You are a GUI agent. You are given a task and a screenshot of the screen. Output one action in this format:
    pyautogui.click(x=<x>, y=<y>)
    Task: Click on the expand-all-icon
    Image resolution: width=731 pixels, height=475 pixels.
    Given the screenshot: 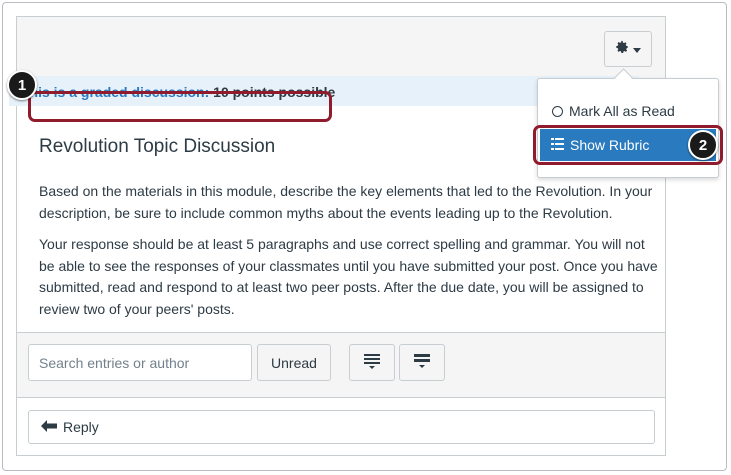 What is the action you would take?
    pyautogui.click(x=422, y=362)
    